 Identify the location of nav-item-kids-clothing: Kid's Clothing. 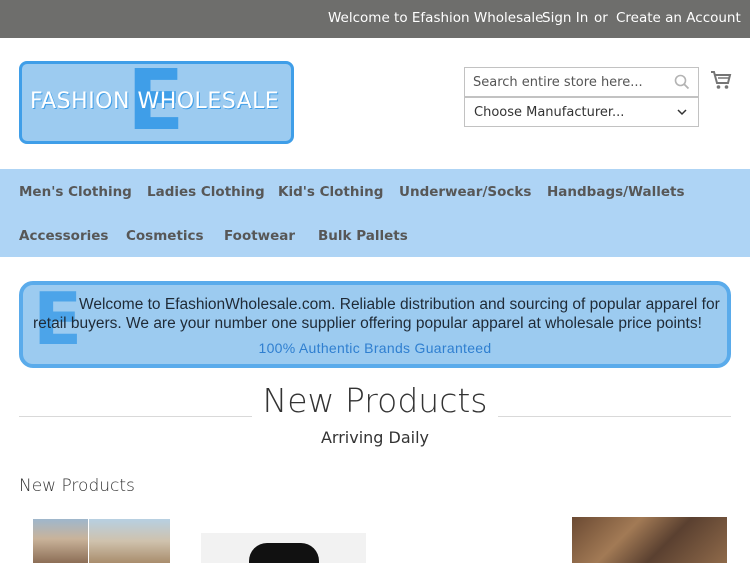
(330, 192).